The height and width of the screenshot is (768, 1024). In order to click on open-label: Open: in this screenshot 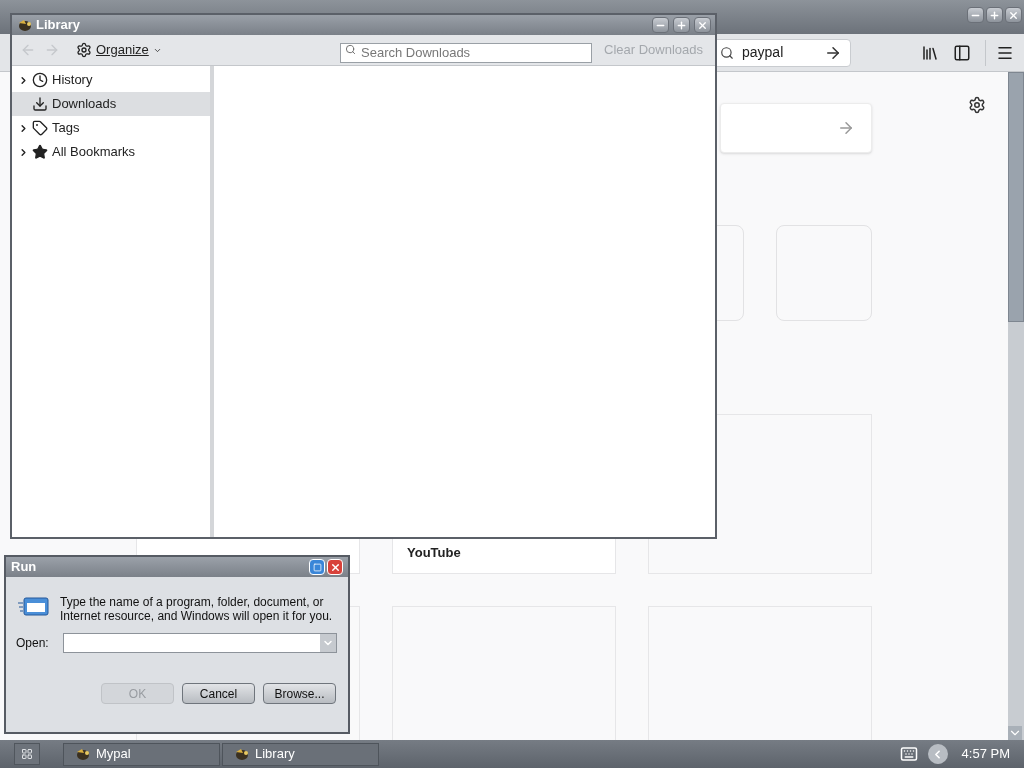, I will do `click(32, 643)`.